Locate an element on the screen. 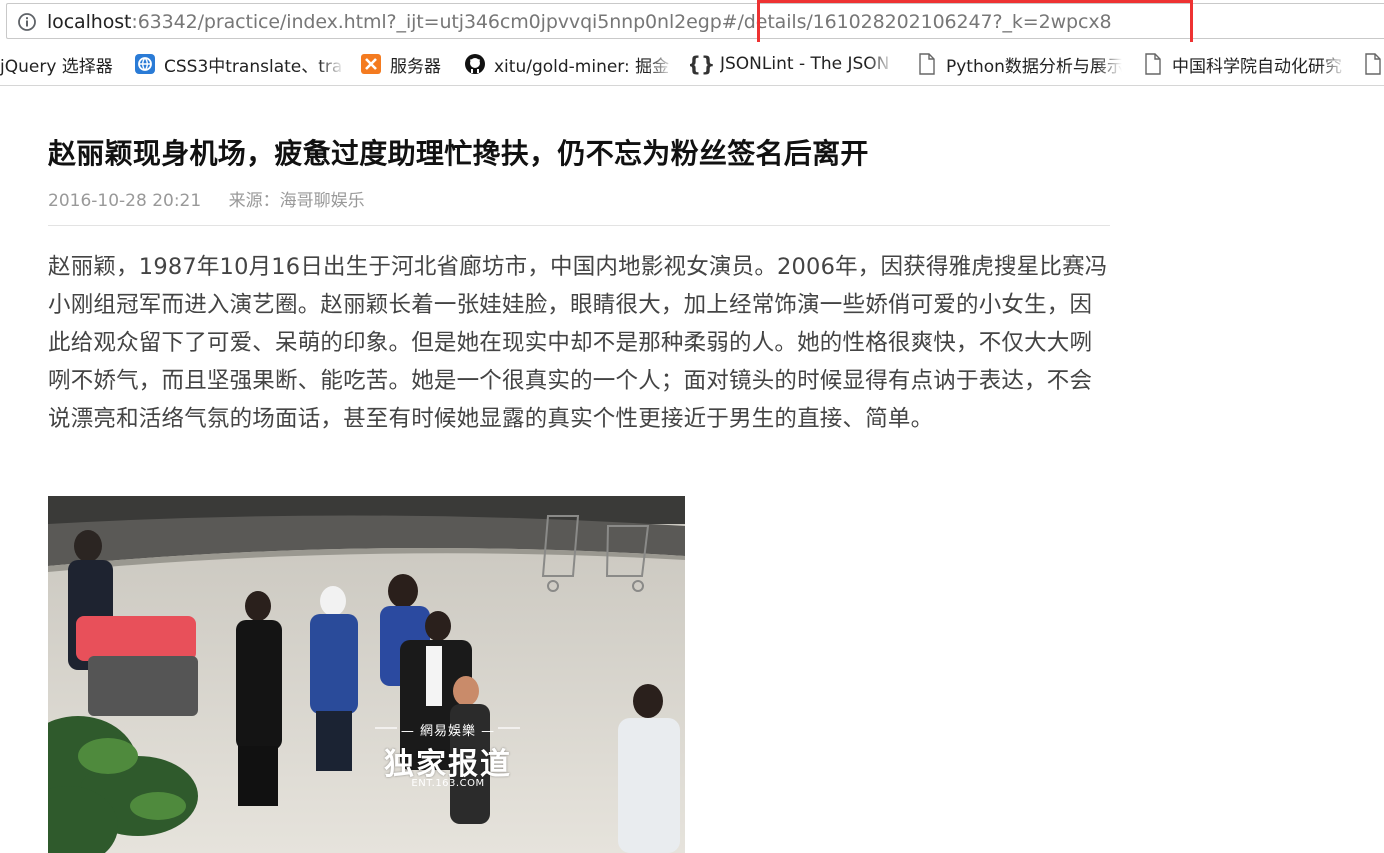 This screenshot has width=1384, height=853. article-title: 赵丽颖现身机场，疲惫过度助理忙搀扶，仍不忘为粉丝签名后离开 is located at coordinates (458, 153).